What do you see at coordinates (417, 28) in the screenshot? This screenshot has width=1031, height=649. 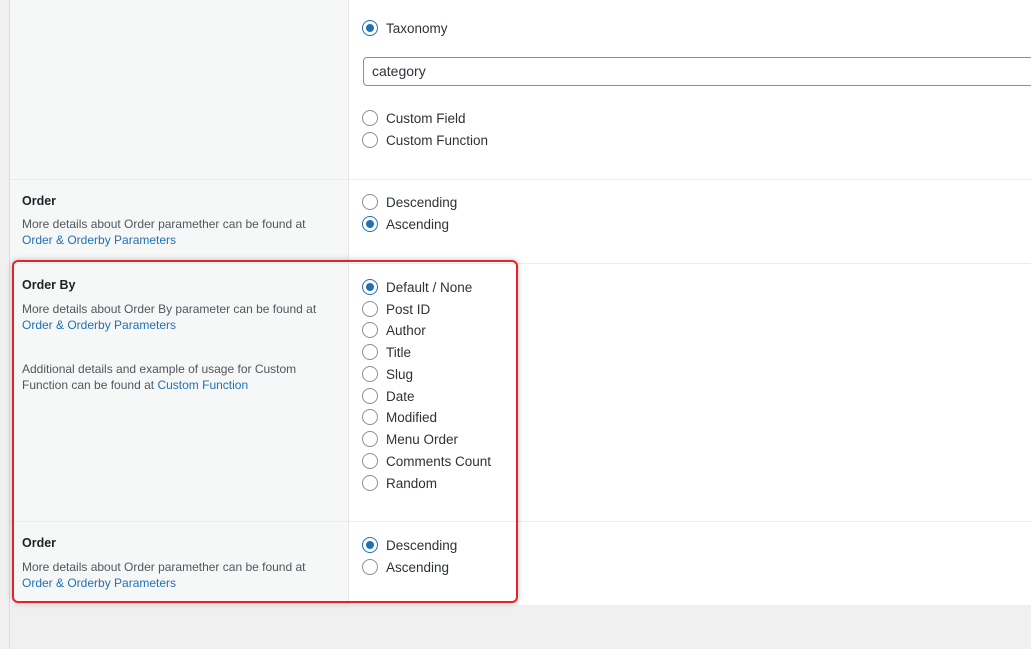 I see `taxonomy-label: Taxonomy` at bounding box center [417, 28].